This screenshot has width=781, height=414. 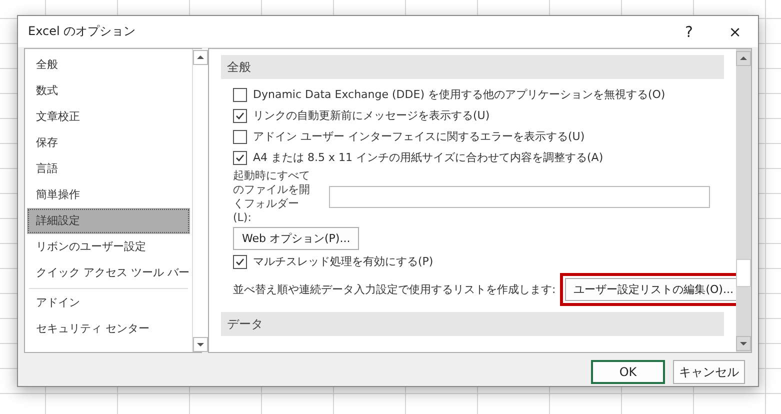 I want to click on cancel-button: キャンセル, so click(x=709, y=372).